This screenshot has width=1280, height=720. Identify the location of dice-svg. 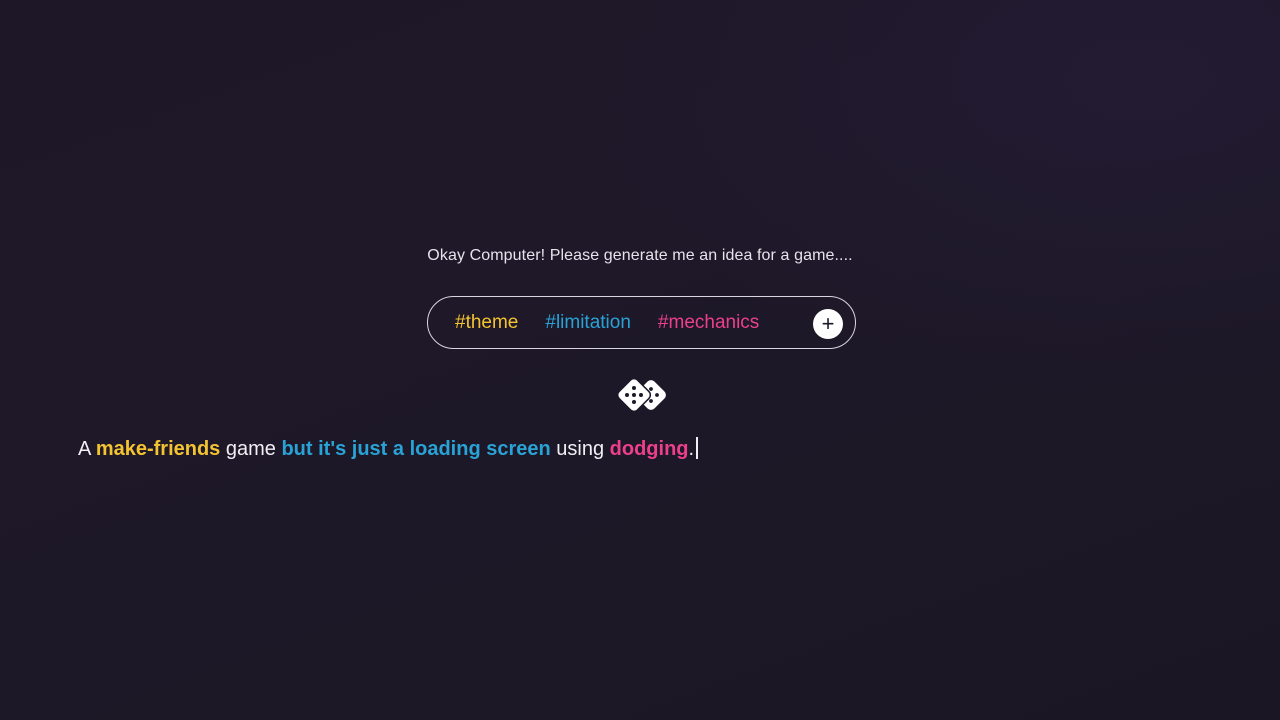
(641, 395).